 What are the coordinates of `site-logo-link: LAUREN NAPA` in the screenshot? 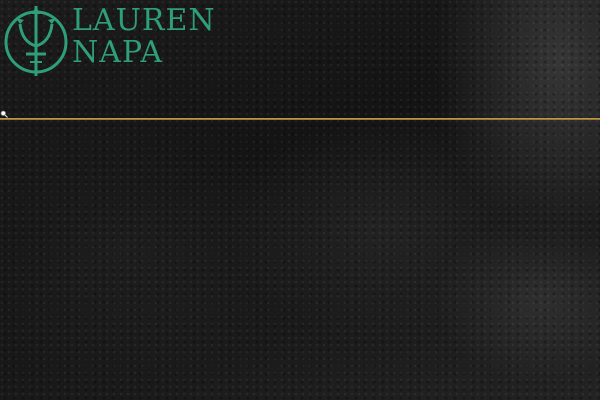 It's located at (107, 40).